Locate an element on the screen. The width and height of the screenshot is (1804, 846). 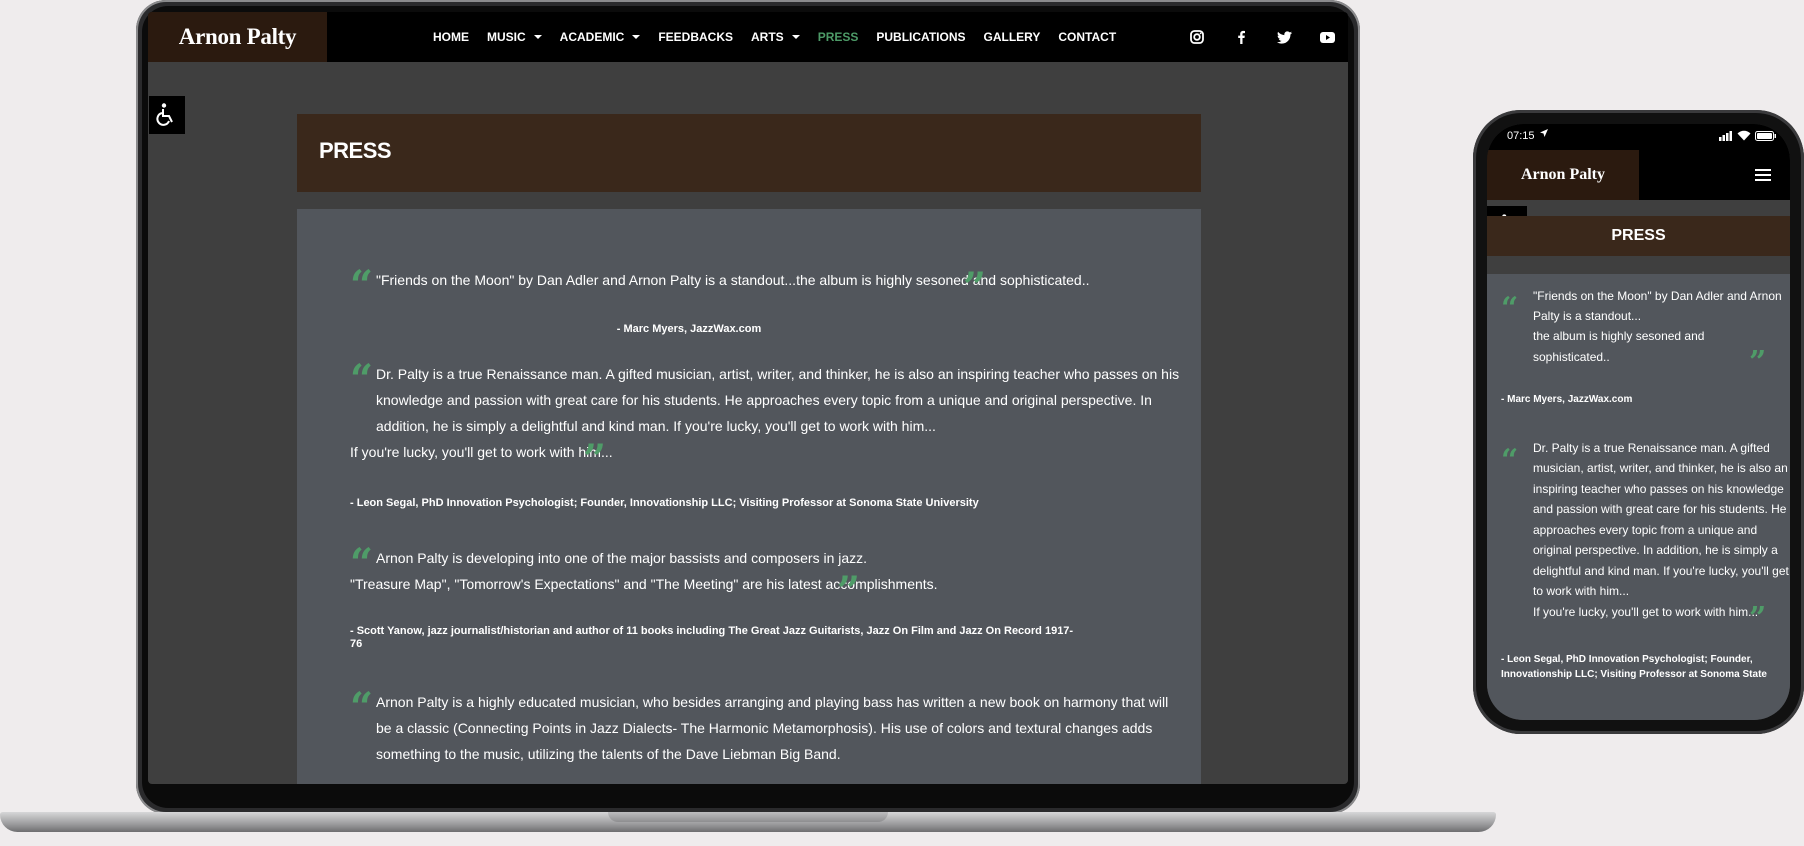
youtube-icon is located at coordinates (1327, 37).